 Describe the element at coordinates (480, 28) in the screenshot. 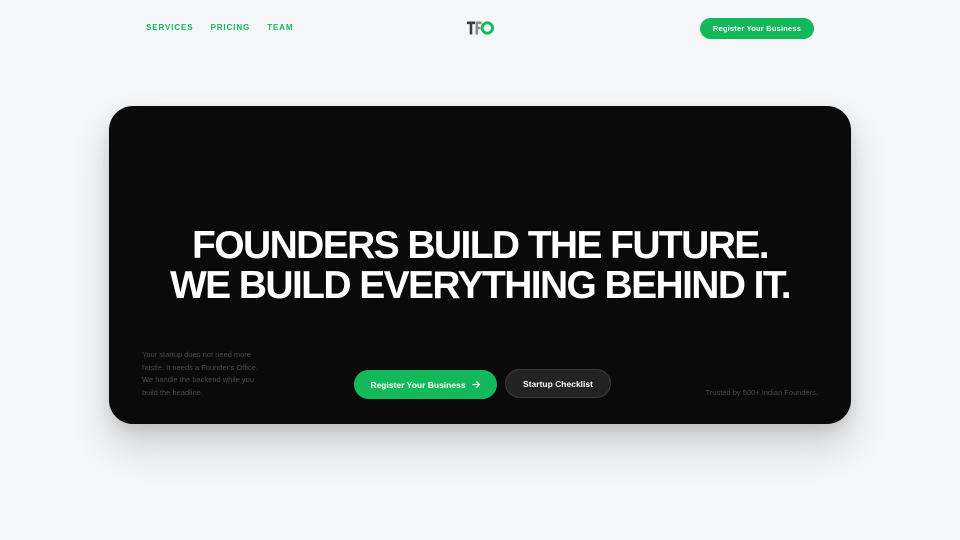

I see `tfo-logo-icon` at that location.